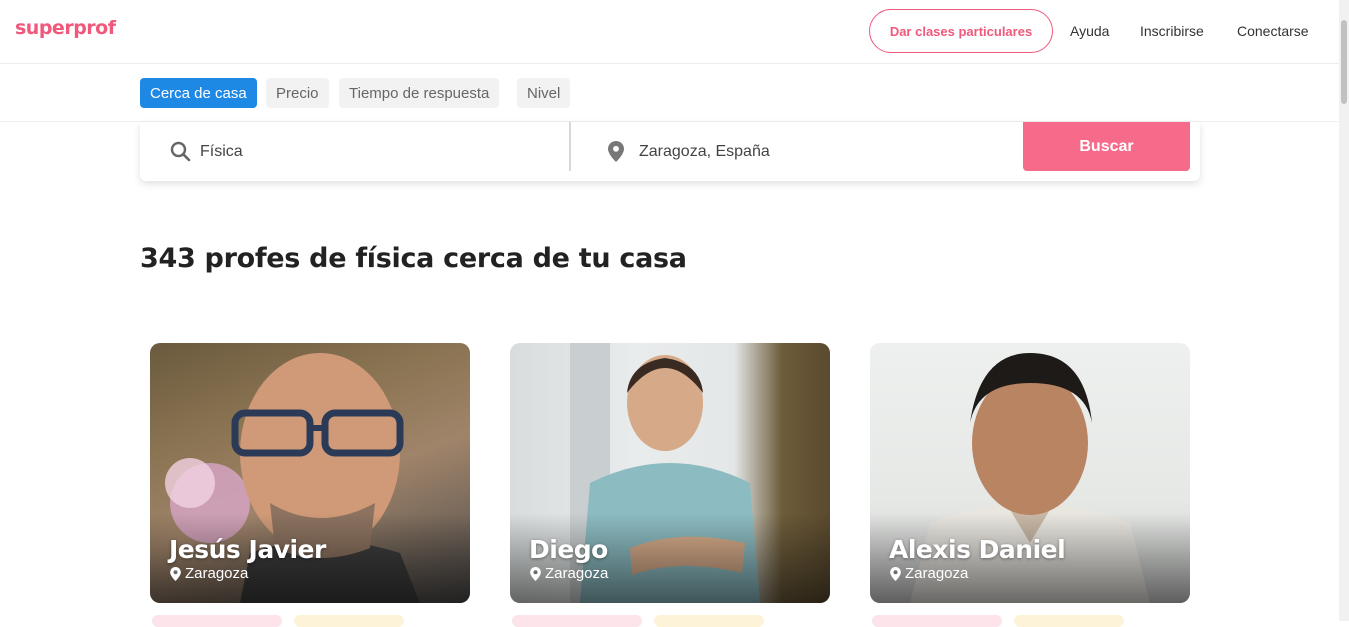 This screenshot has width=1349, height=627. What do you see at coordinates (1089, 31) in the screenshot?
I see `help-link: Ayuda` at bounding box center [1089, 31].